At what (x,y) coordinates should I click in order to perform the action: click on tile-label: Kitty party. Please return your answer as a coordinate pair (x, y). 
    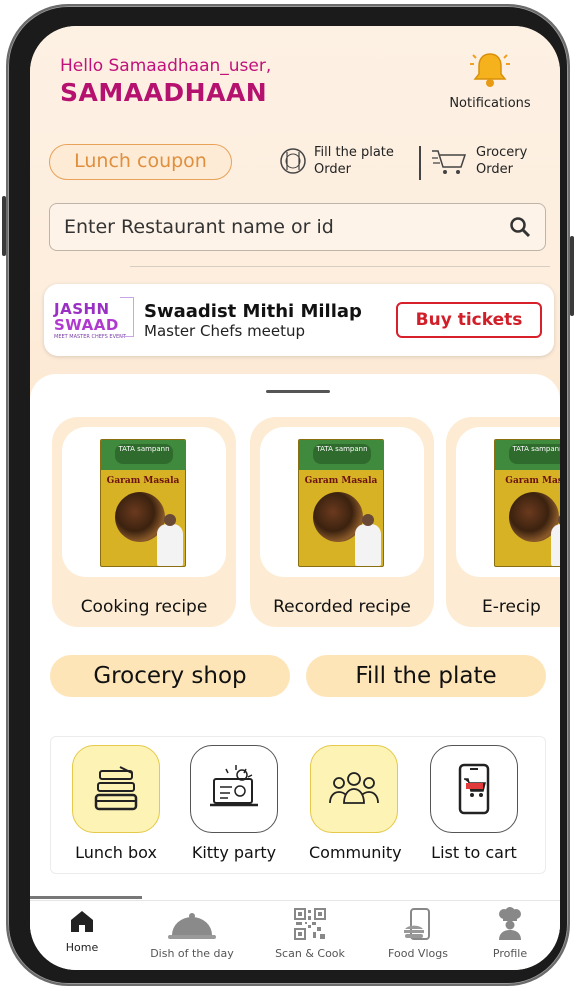
    Looking at the image, I should click on (234, 852).